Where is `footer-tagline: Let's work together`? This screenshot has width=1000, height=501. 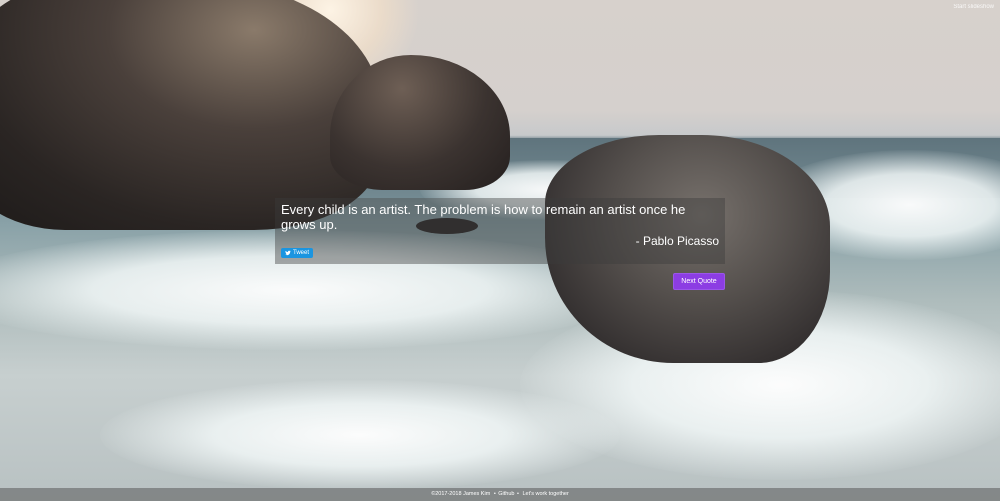
footer-tagline: Let's work together is located at coordinates (545, 494).